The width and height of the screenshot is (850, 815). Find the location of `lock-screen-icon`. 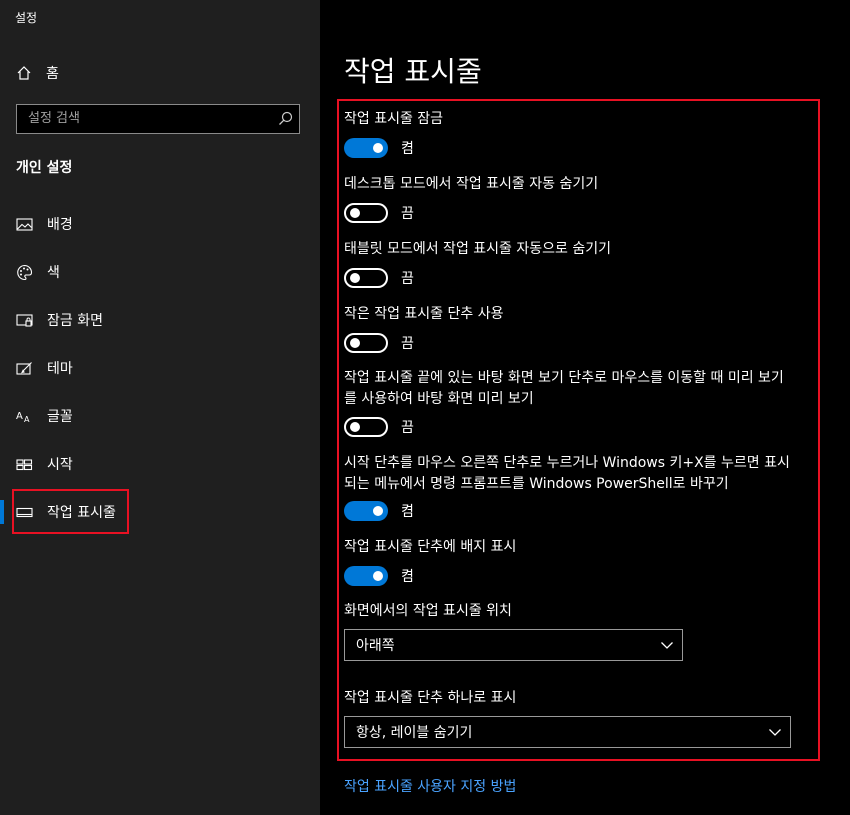

lock-screen-icon is located at coordinates (24, 320).